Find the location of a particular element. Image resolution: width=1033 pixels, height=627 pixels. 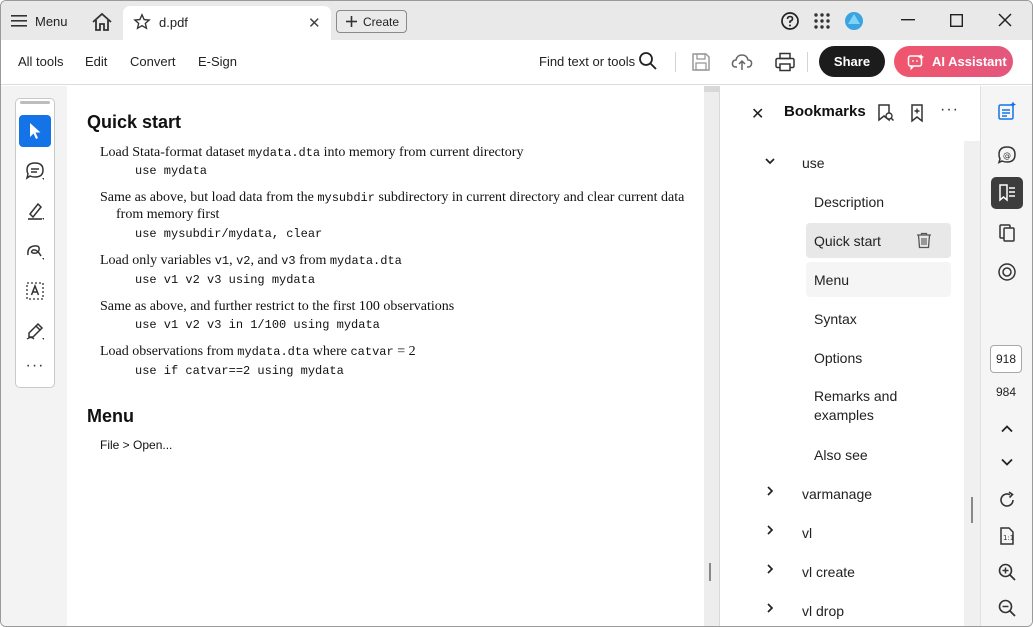

highlight-tool is located at coordinates (35, 211).